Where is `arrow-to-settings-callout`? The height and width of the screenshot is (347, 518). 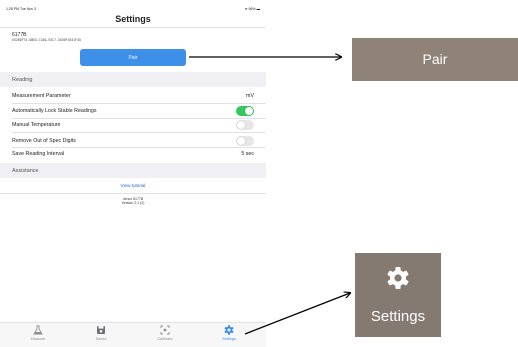
arrow-to-settings-callout is located at coordinates (297, 314).